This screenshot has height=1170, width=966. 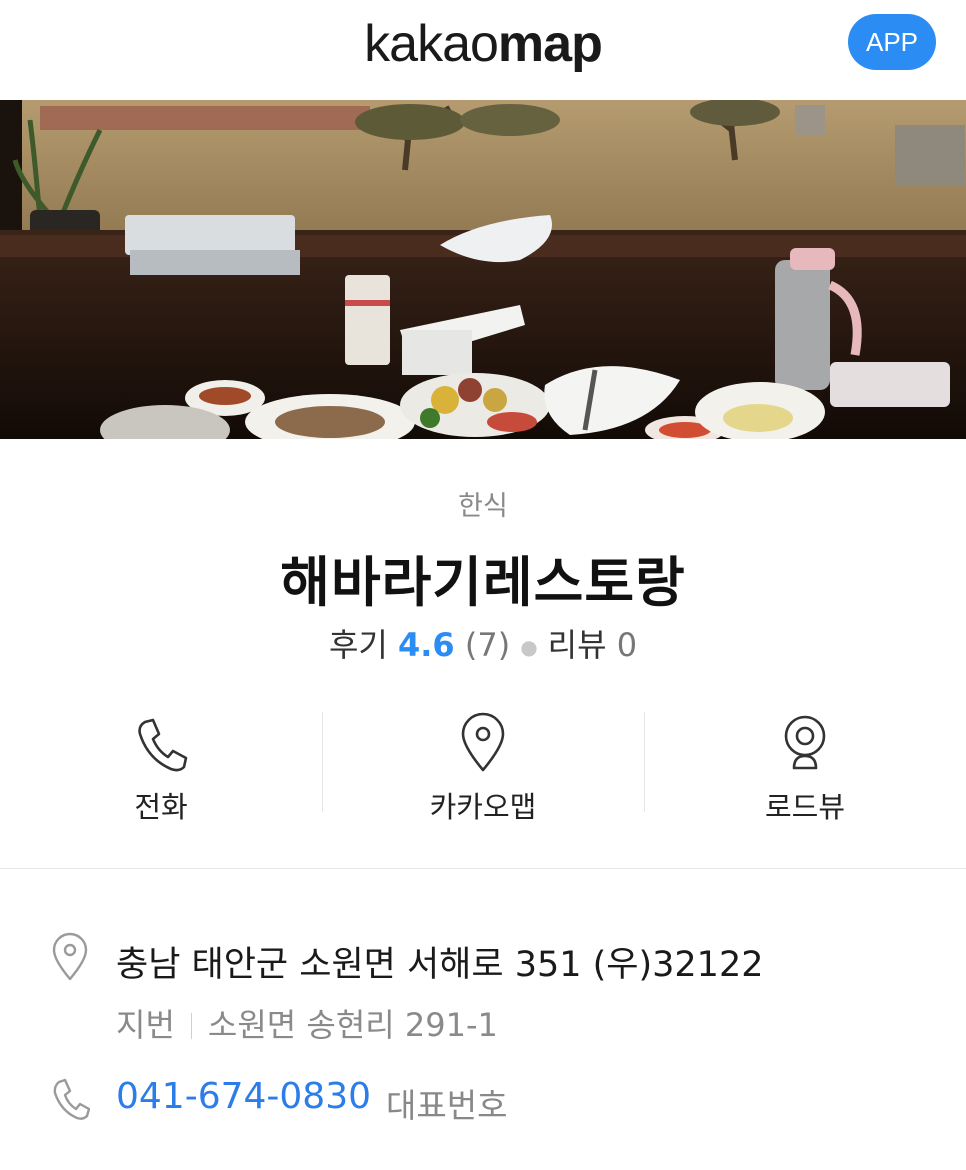 I want to click on section-divider, so click(x=483, y=868).